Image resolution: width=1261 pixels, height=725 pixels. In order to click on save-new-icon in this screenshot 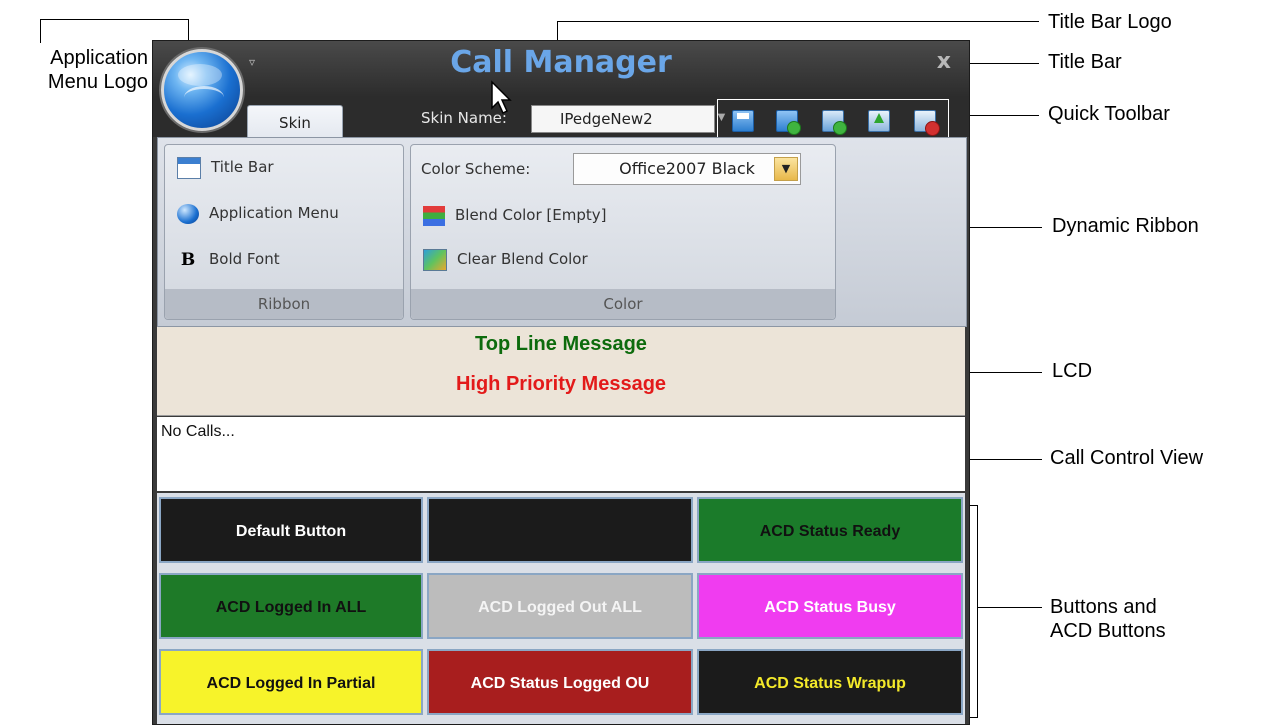, I will do `click(788, 122)`.